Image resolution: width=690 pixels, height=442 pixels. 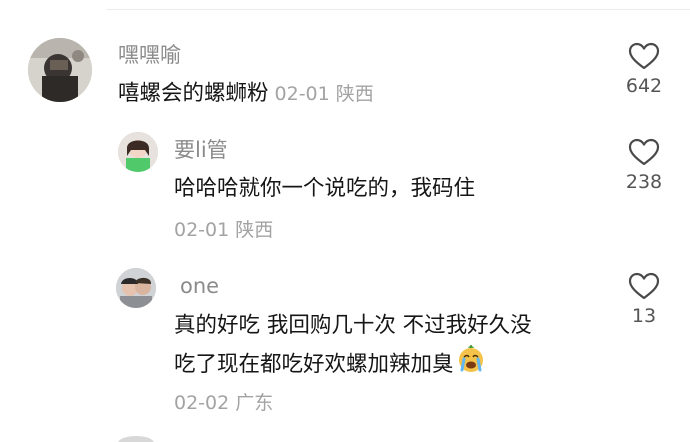 I want to click on comment-meta: 02-01 陕西, so click(x=223, y=230).